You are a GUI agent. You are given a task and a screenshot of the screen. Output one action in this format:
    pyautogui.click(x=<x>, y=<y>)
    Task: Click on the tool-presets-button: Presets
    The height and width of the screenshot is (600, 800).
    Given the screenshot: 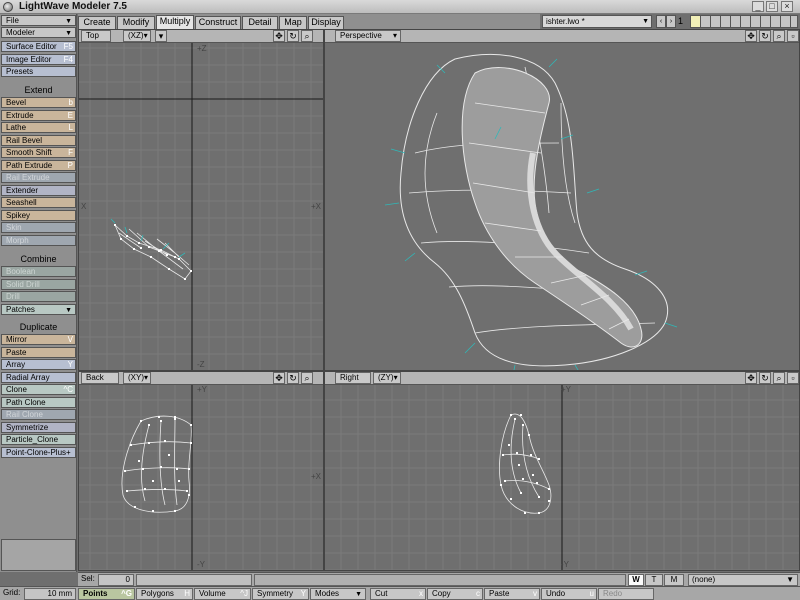 What is the action you would take?
    pyautogui.click(x=38, y=71)
    